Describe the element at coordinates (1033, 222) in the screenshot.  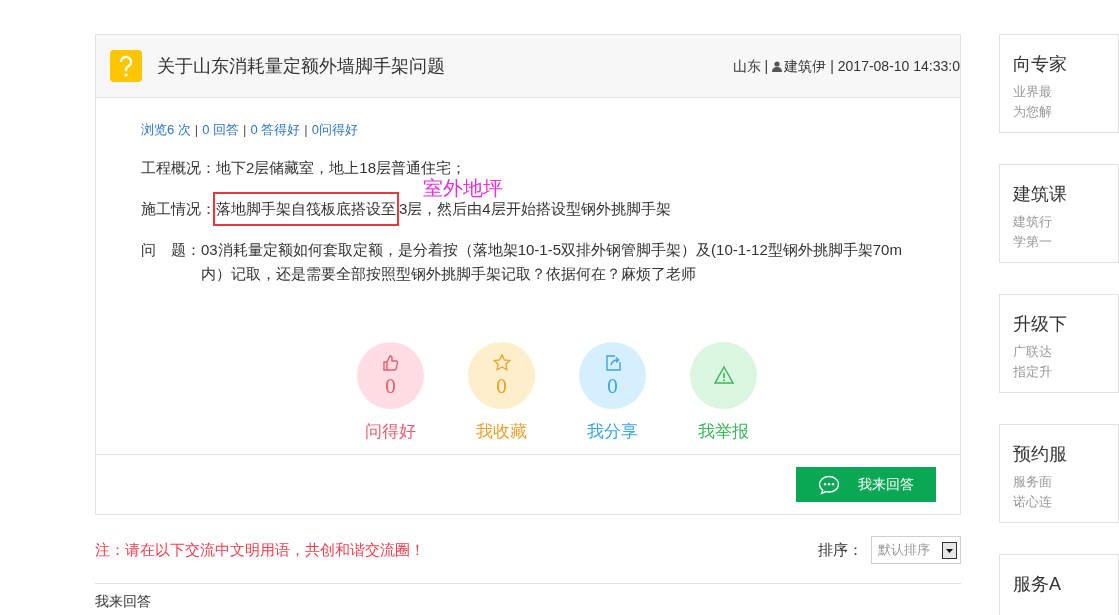
I see `card-description: 建筑行` at that location.